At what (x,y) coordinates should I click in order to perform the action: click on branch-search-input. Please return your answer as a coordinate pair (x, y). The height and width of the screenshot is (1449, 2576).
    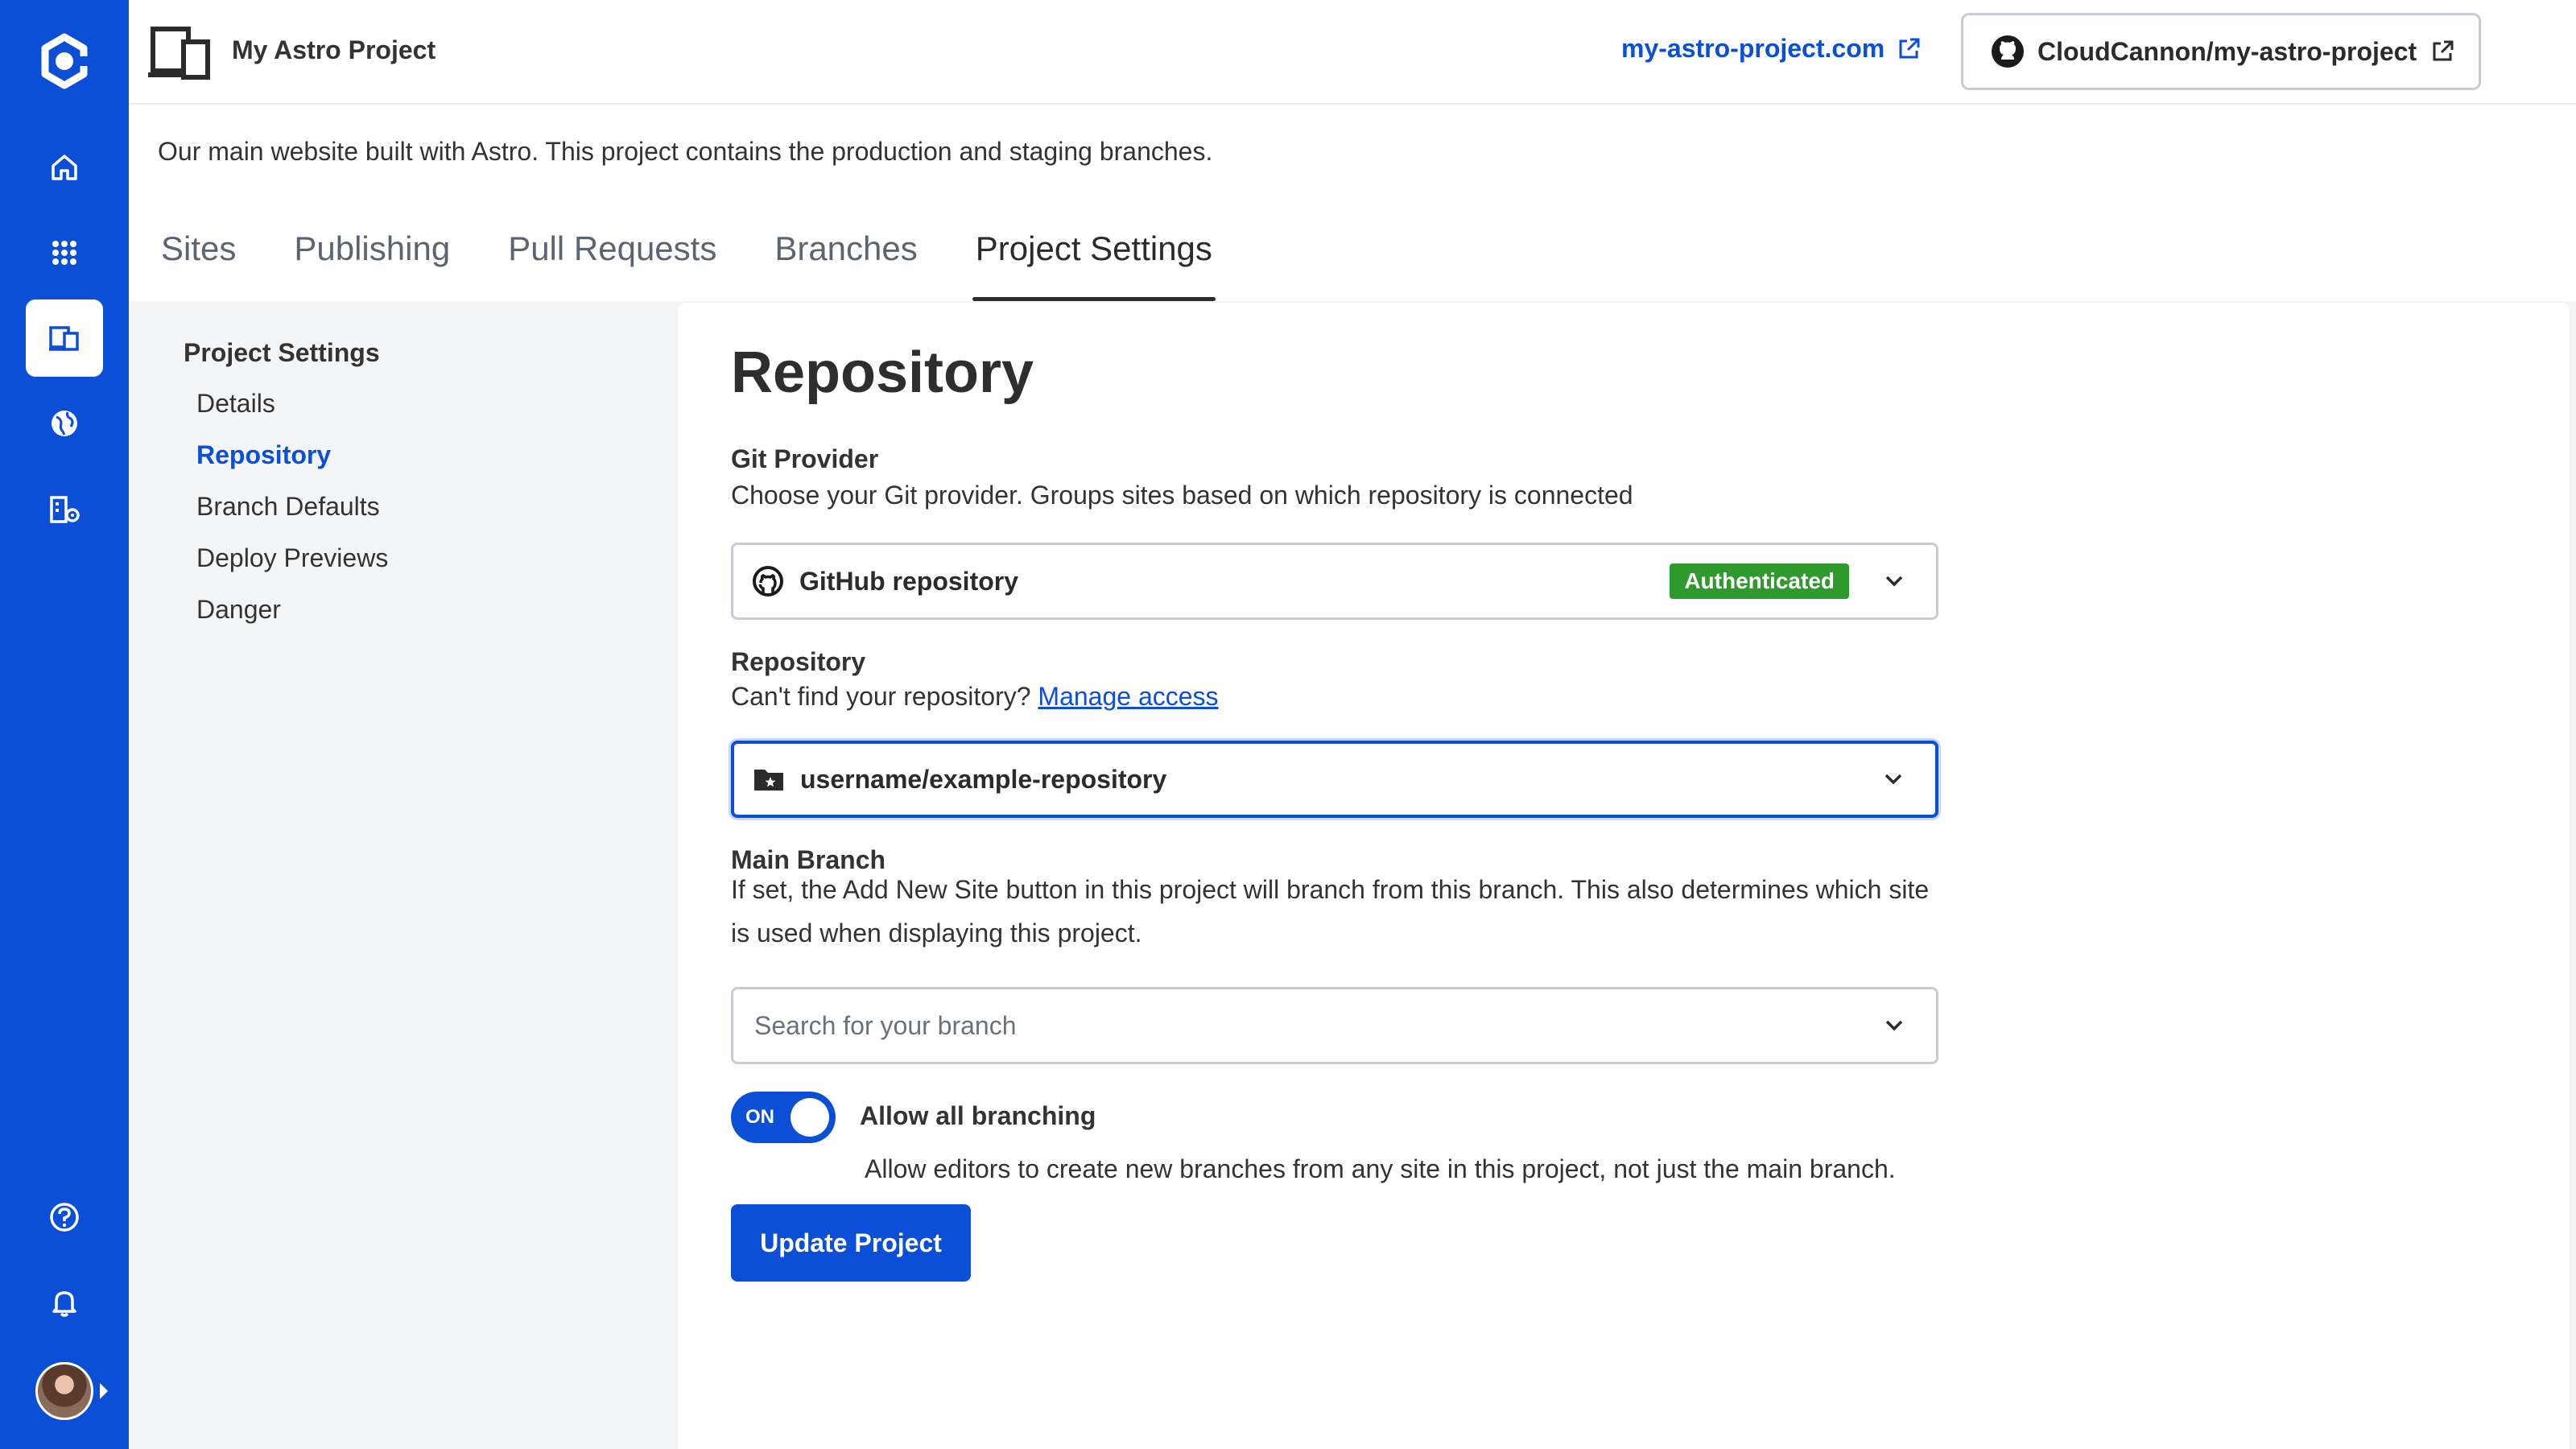
    Looking at the image, I should click on (1316, 1025).